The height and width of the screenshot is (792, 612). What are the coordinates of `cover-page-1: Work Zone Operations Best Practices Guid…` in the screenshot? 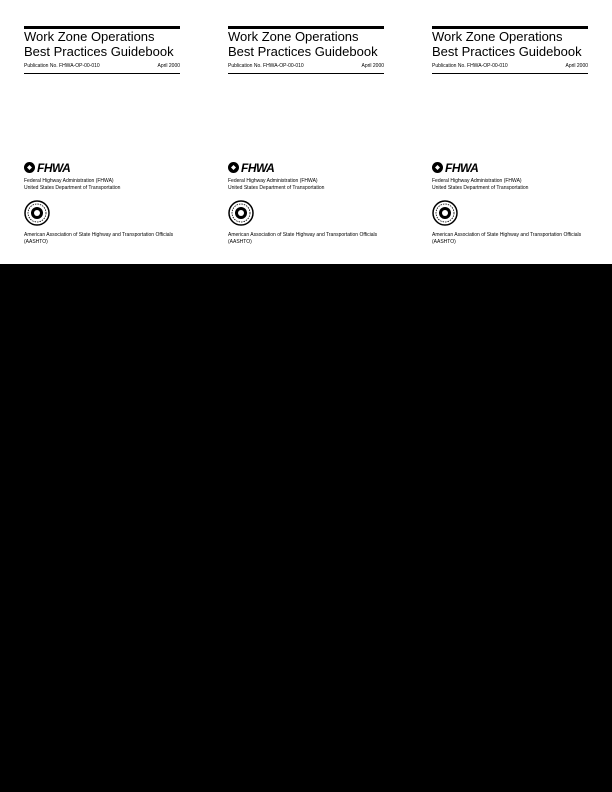 It's located at (104, 132).